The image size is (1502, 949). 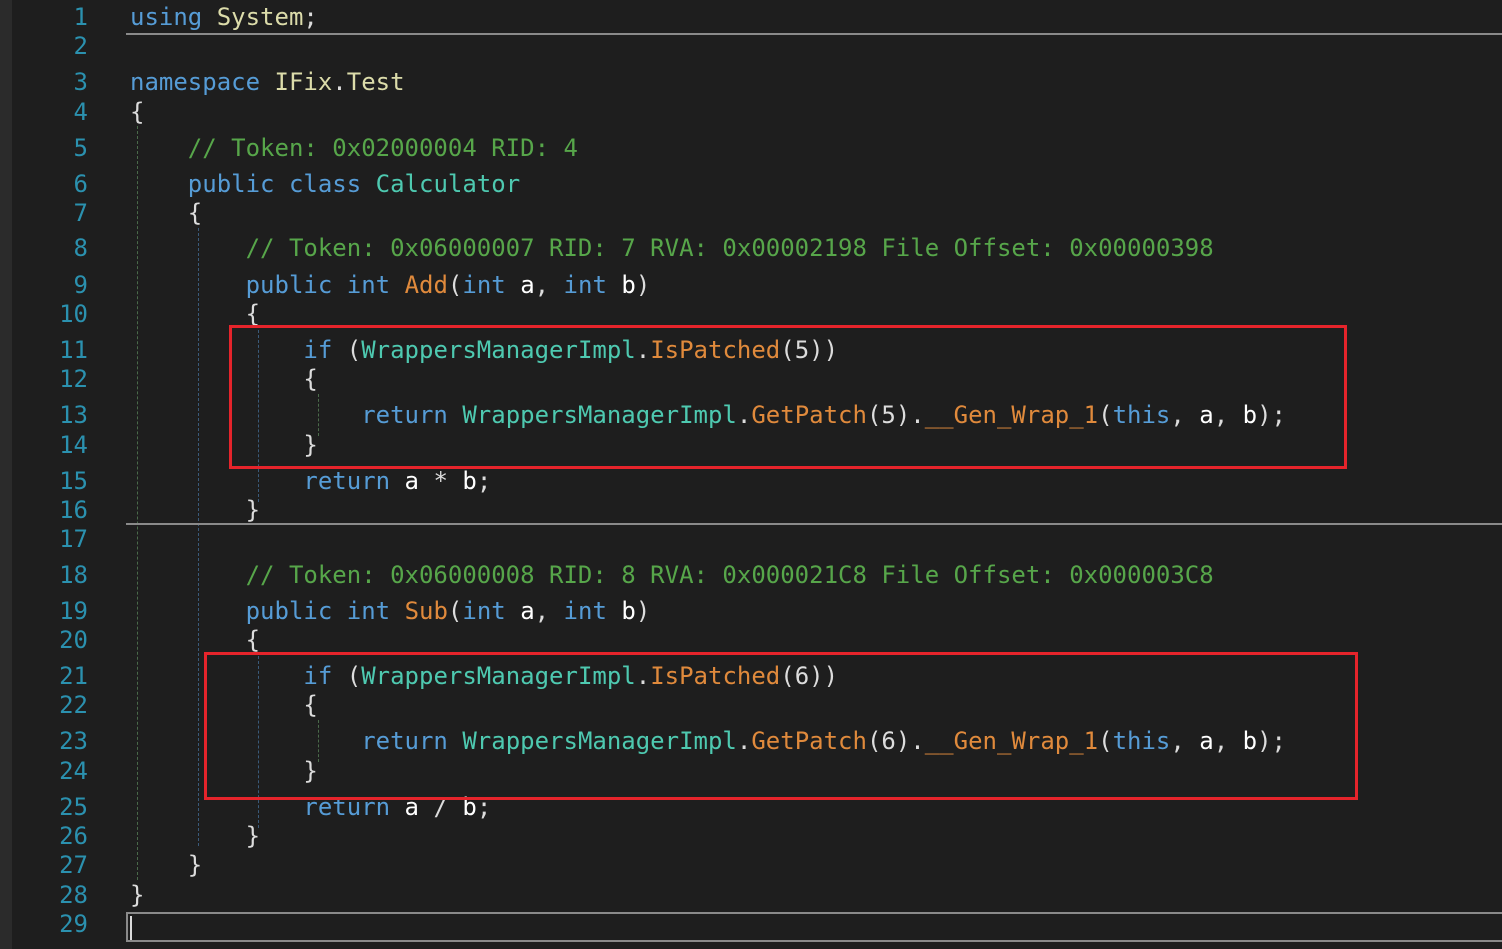 I want to click on code-token: ), so click(x=643, y=611).